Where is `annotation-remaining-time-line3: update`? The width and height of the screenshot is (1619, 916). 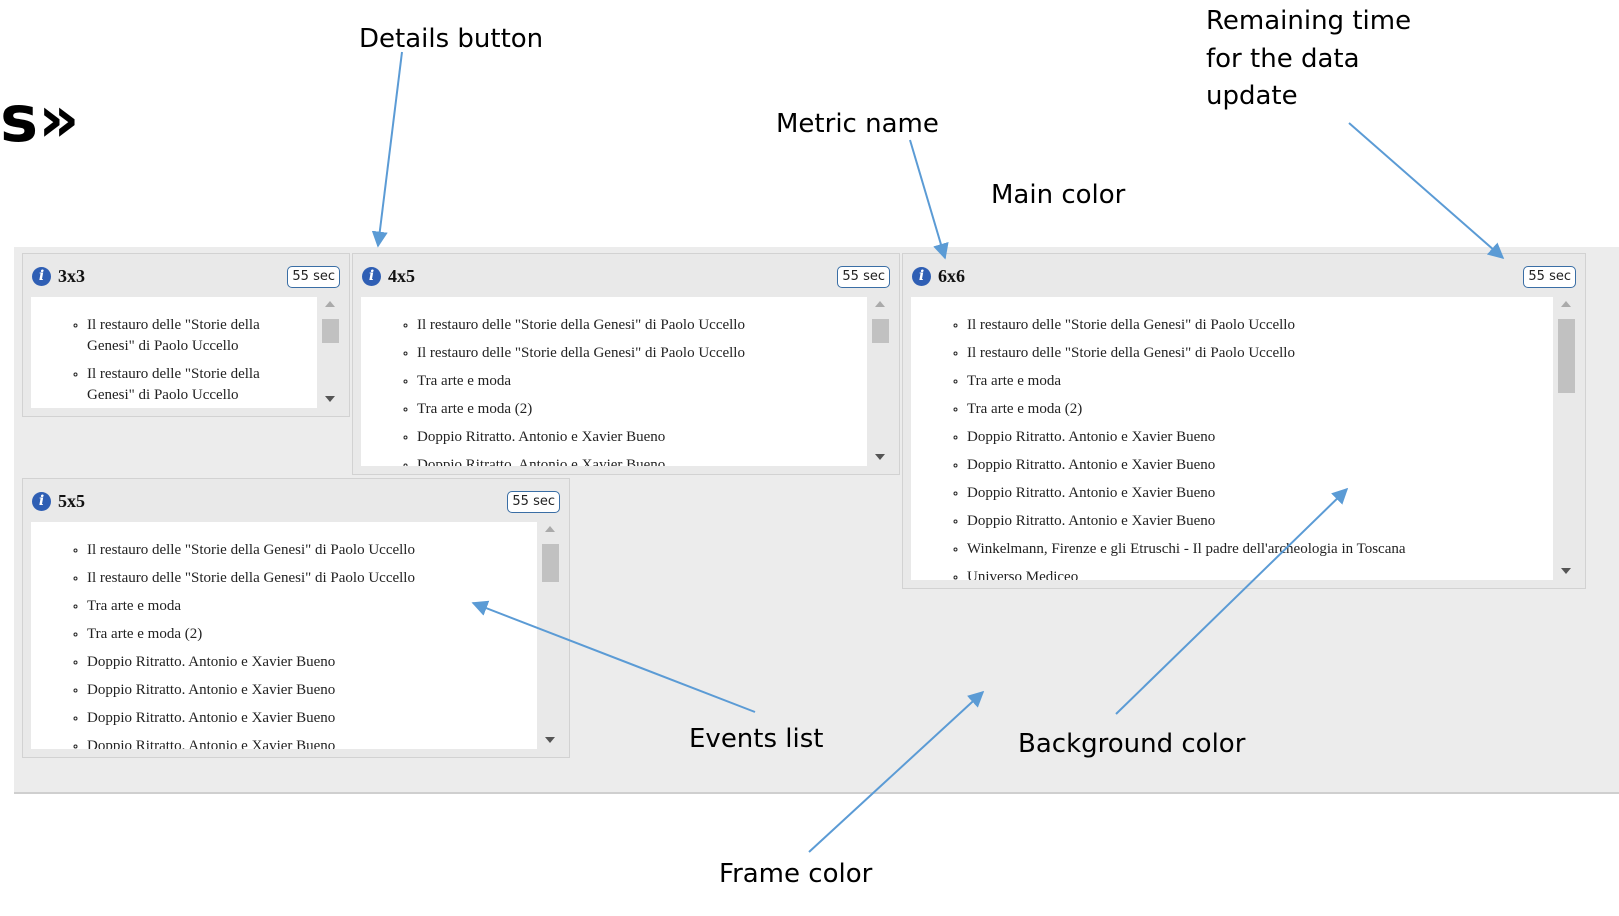 annotation-remaining-time-line3: update is located at coordinates (1252, 96).